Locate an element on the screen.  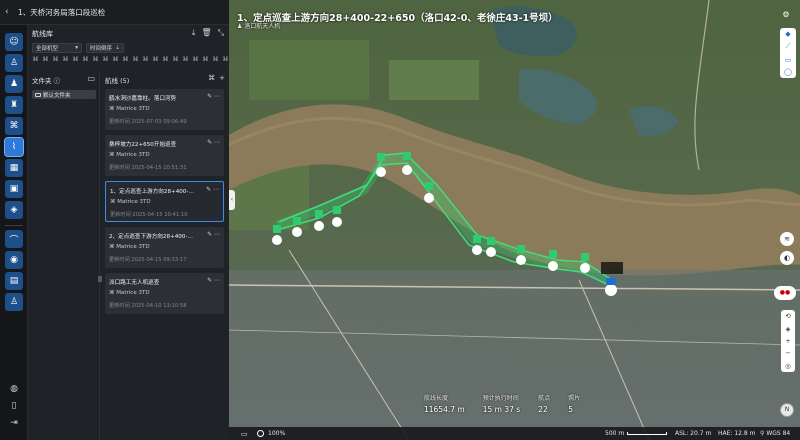
marker-icon: ◆ is located at coordinates (787, 34).